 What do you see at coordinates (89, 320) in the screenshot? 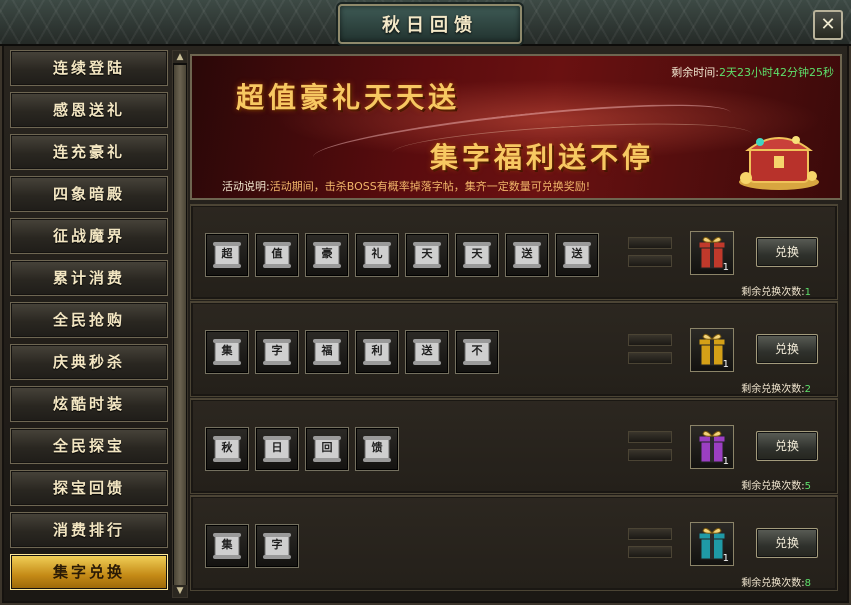
I see `sidebar-item: 全民抢购` at bounding box center [89, 320].